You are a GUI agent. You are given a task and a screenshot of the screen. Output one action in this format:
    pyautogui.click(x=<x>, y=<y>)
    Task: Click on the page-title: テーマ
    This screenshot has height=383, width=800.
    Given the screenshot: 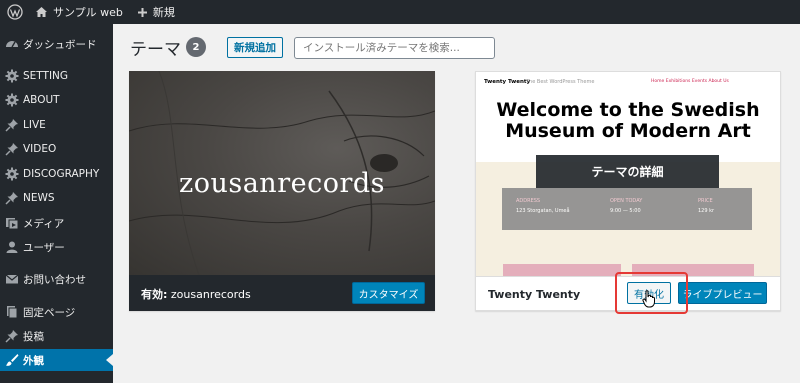 What is the action you would take?
    pyautogui.click(x=155, y=50)
    